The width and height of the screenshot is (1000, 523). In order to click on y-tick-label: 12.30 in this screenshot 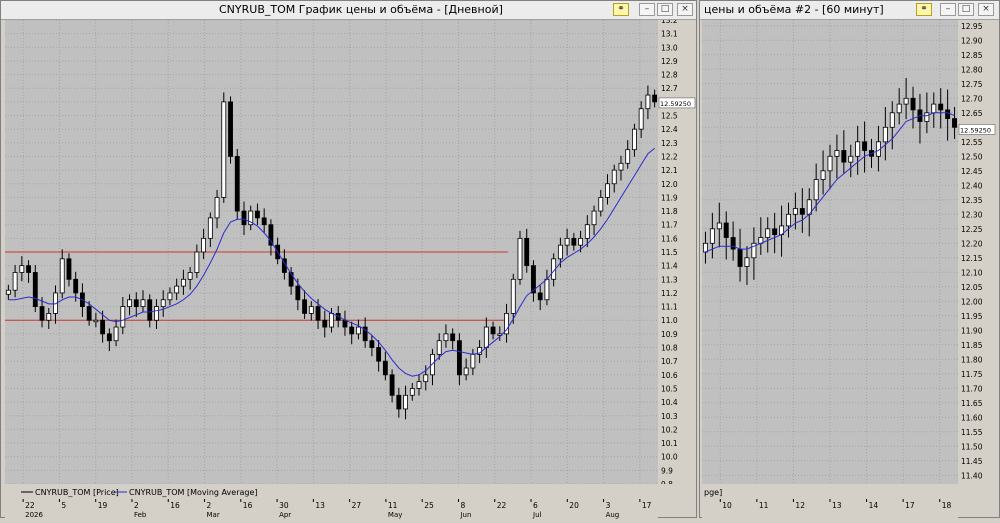, I will do `click(972, 214)`.